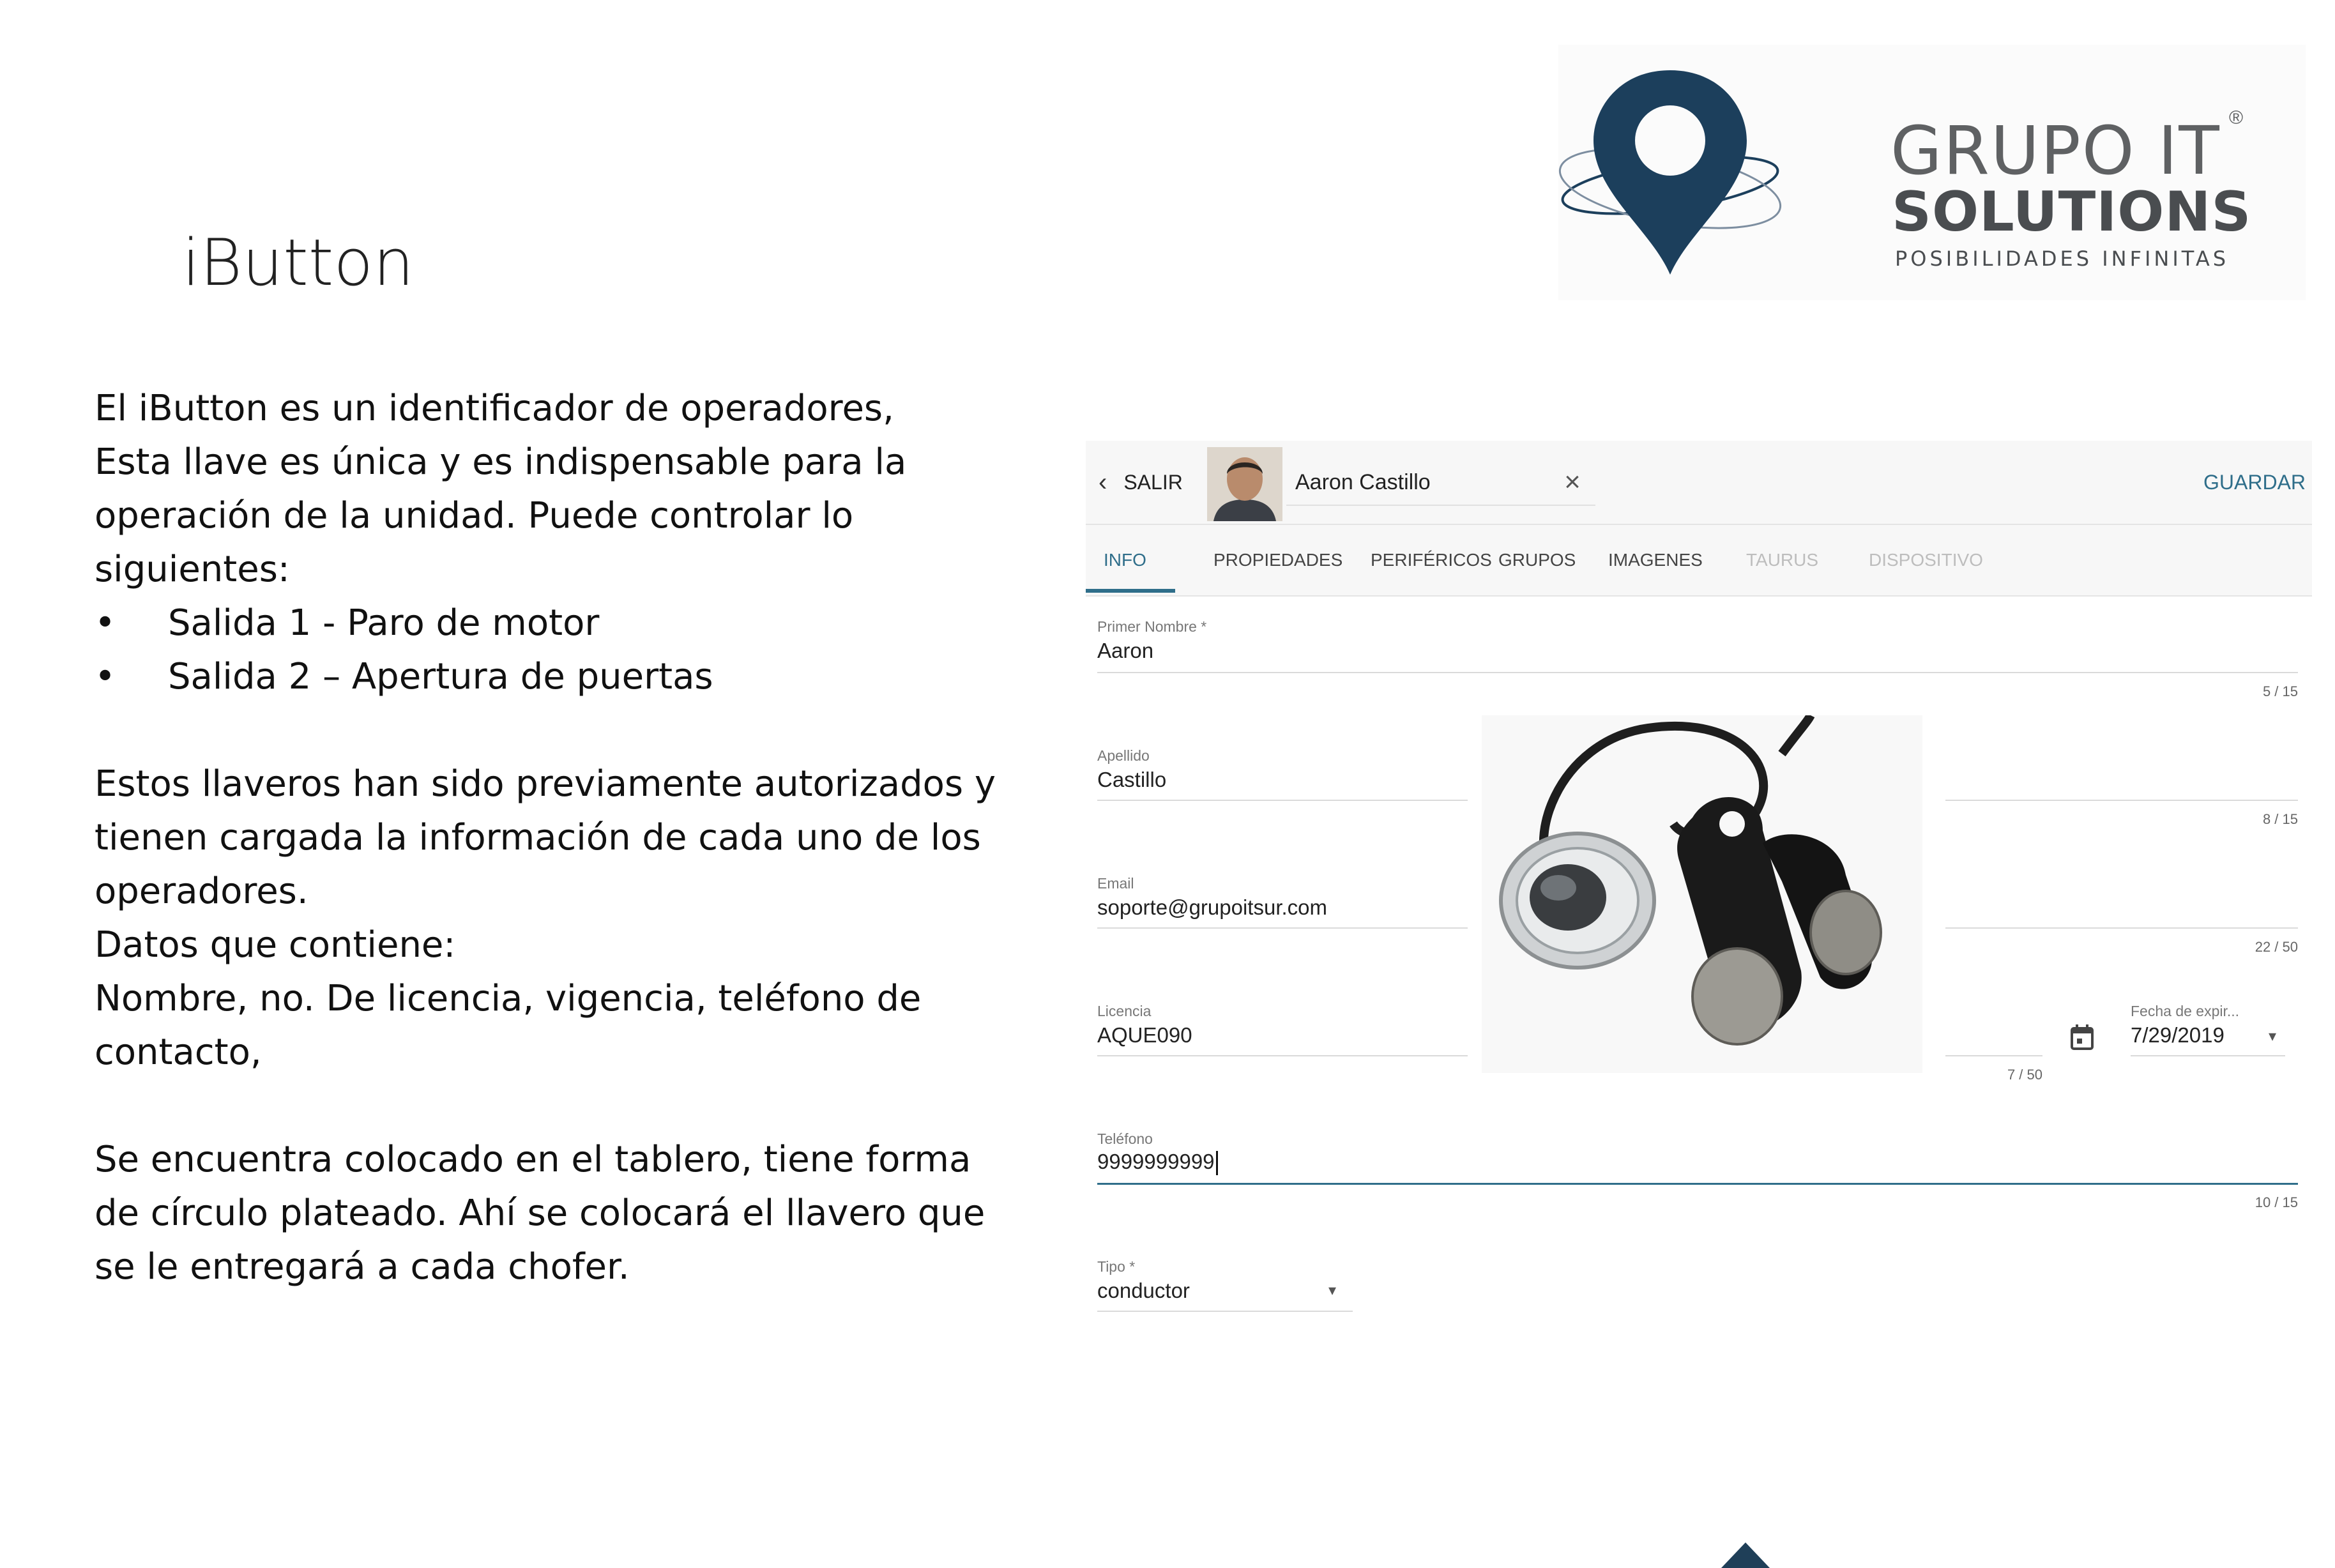 Image resolution: width=2335 pixels, height=1568 pixels. Describe the element at coordinates (1131, 780) in the screenshot. I see `last-name-input: Castillo` at that location.